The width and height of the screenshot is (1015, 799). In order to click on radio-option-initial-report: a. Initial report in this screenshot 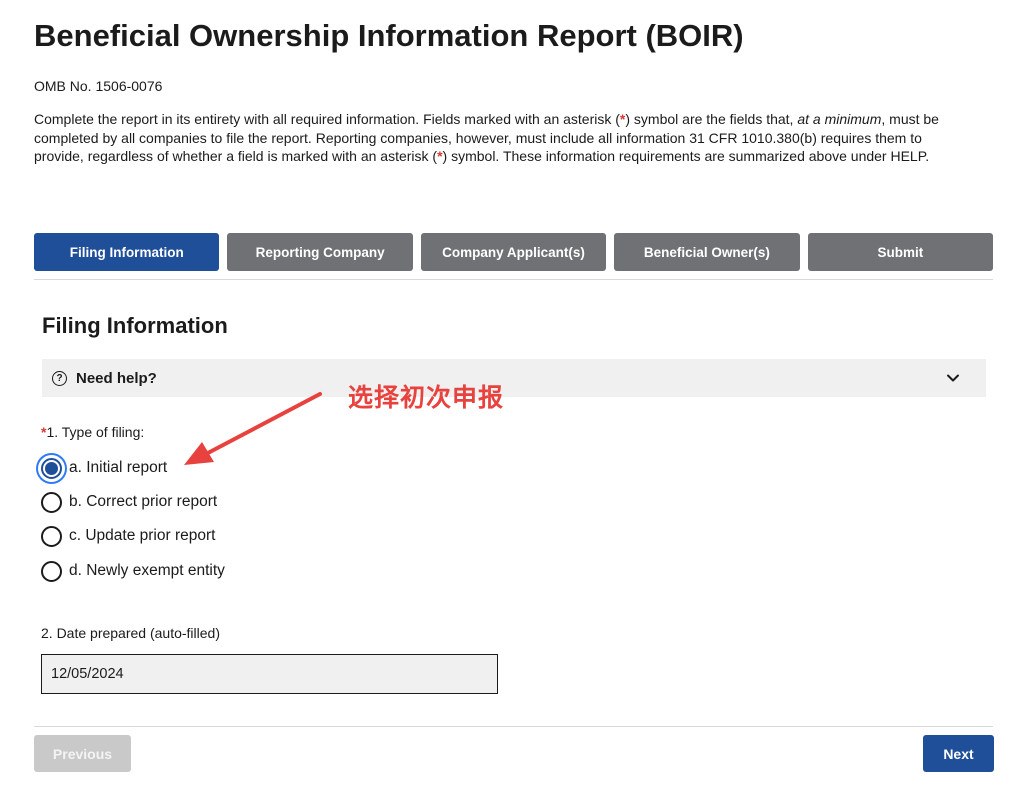, I will do `click(104, 468)`.